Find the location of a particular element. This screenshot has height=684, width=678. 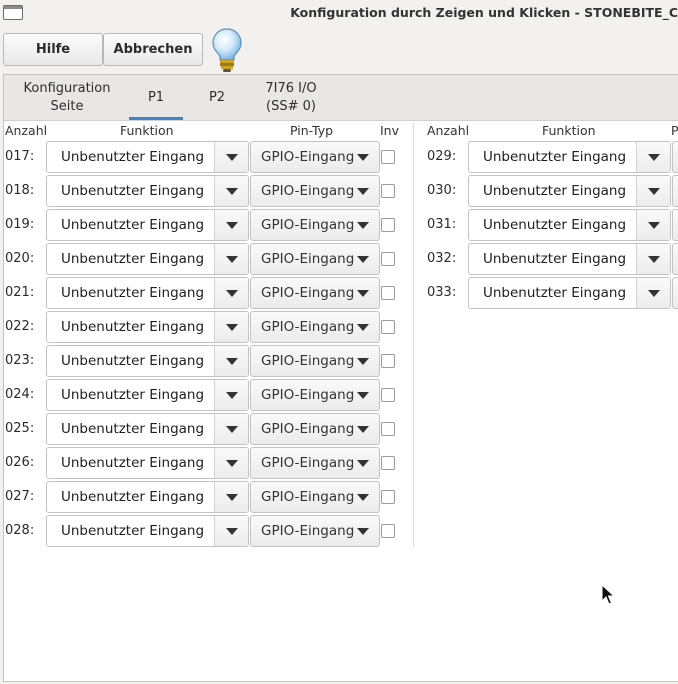

row-number: 028: is located at coordinates (20, 530).